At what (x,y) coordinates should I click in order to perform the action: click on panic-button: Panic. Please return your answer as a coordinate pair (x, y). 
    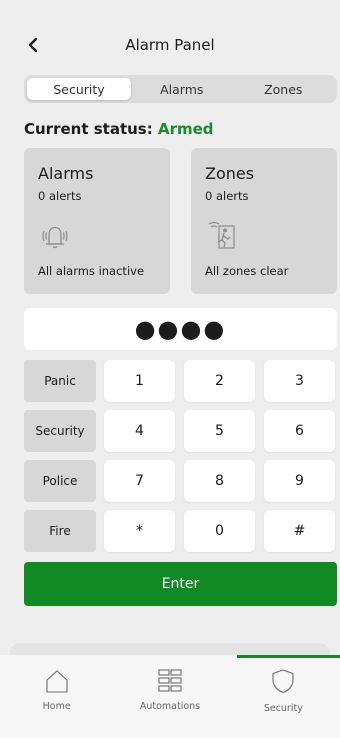
    Looking at the image, I should click on (60, 381).